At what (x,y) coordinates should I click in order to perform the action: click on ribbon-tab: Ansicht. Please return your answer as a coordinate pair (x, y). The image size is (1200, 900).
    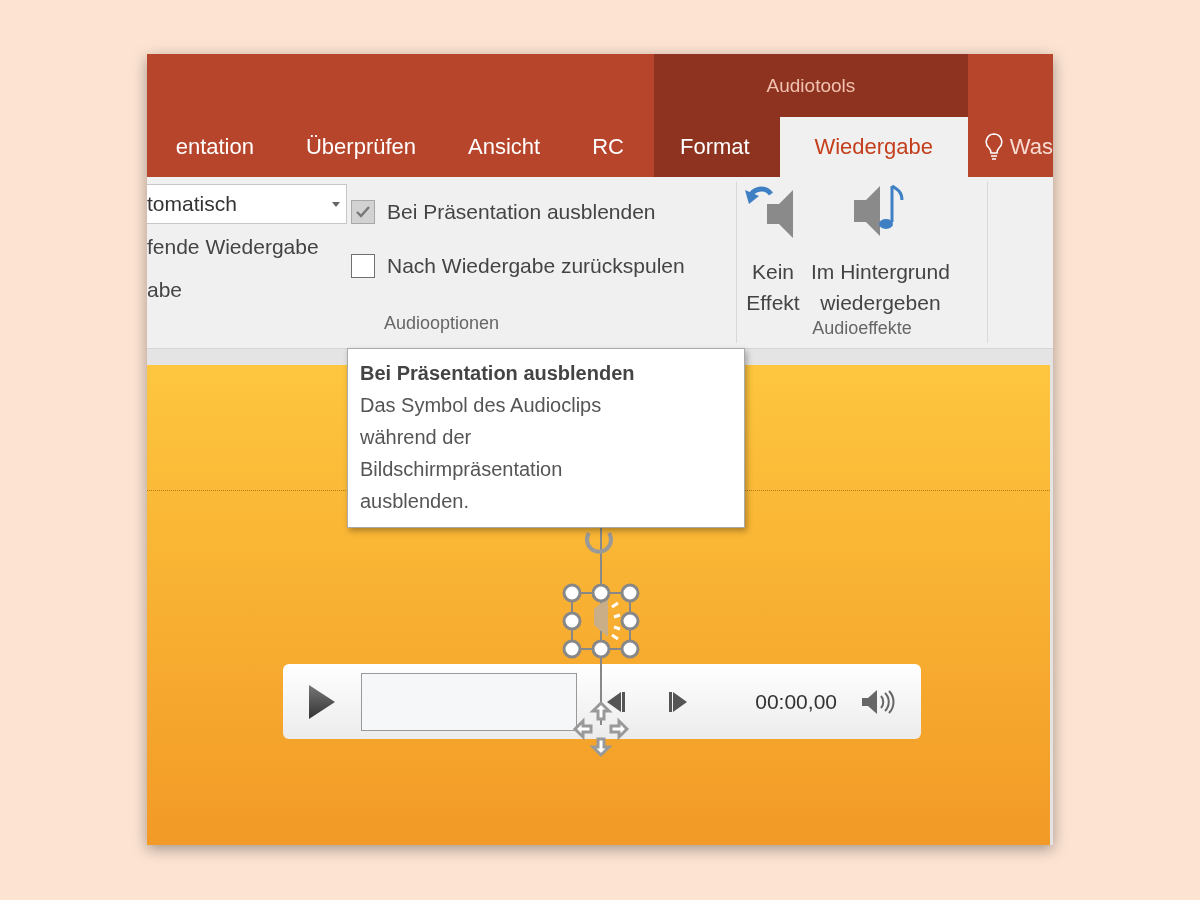
    Looking at the image, I should click on (504, 147).